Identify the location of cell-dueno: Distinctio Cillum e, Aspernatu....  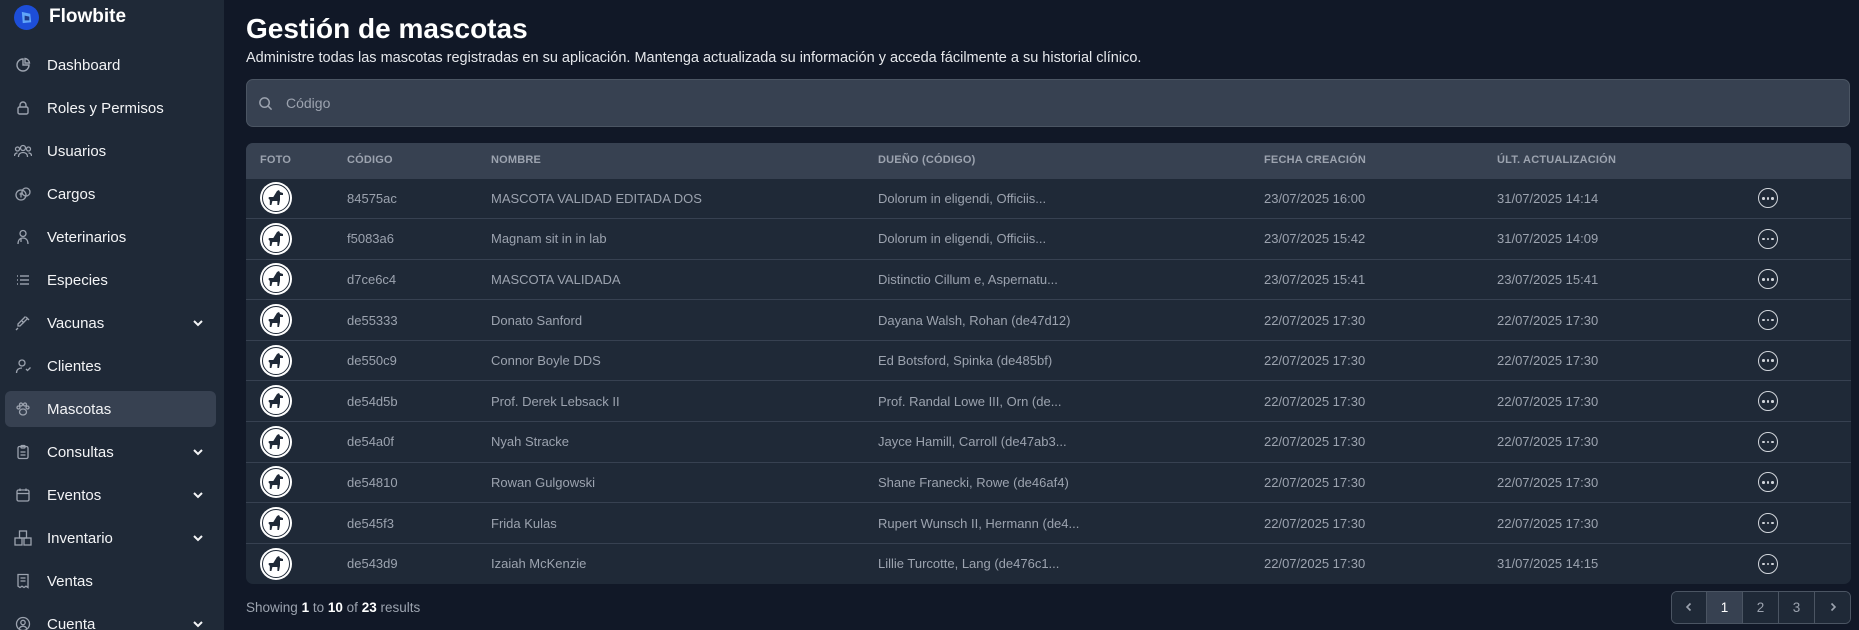
(968, 279).